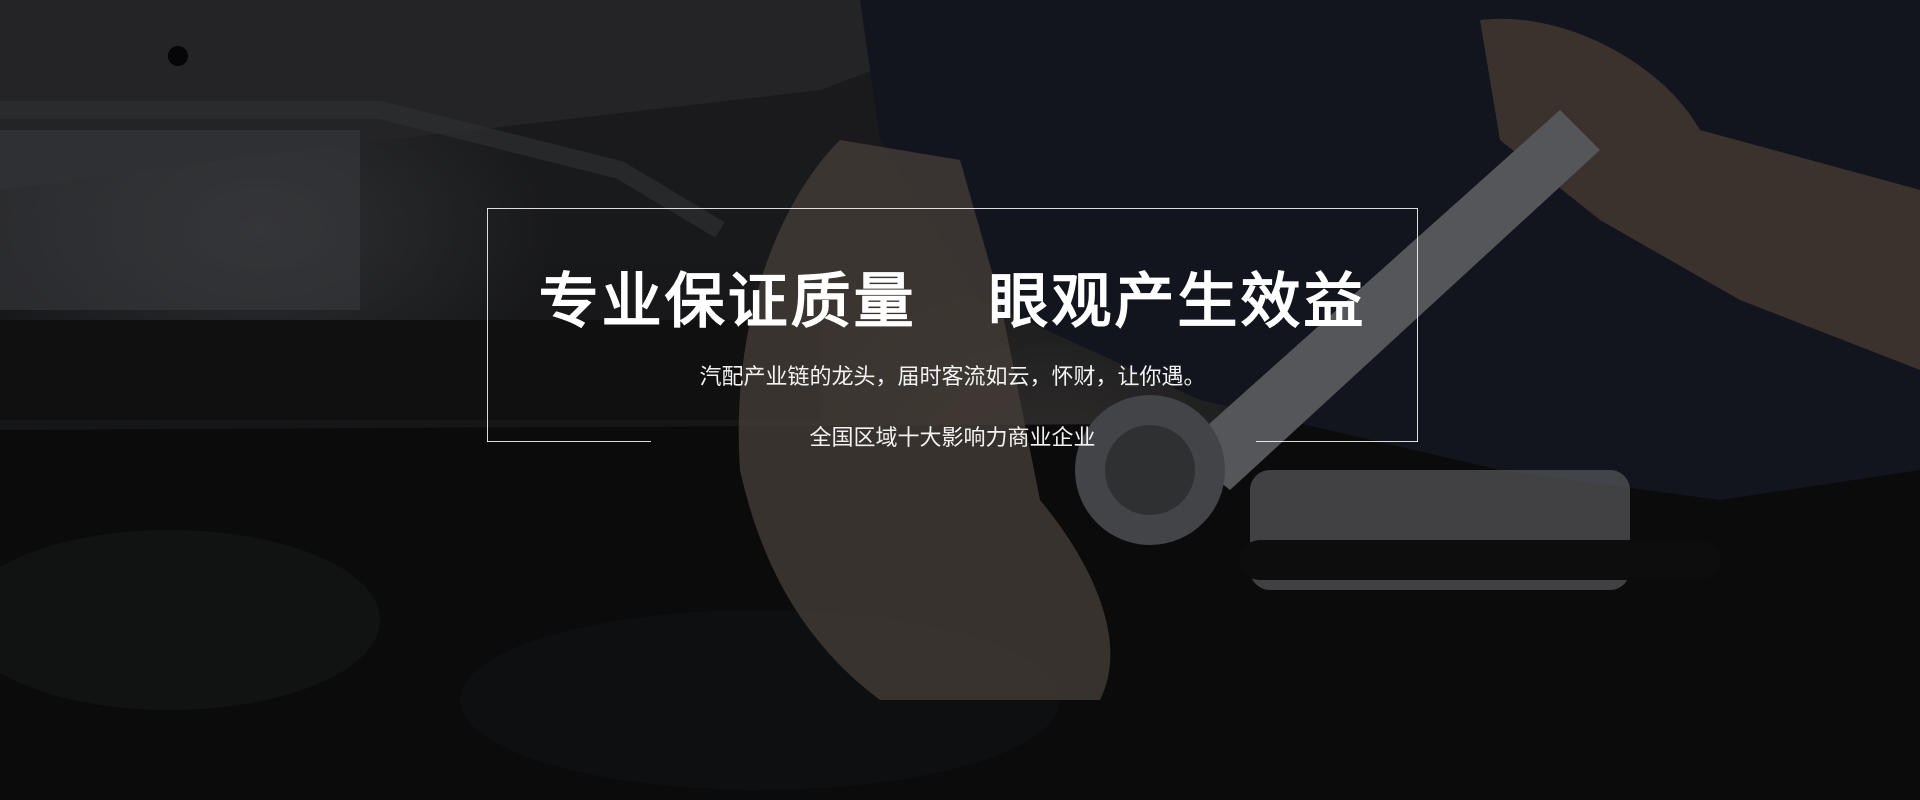  What do you see at coordinates (952, 302) in the screenshot?
I see `banner-headline: 专业保证质量 眼观产生效益` at bounding box center [952, 302].